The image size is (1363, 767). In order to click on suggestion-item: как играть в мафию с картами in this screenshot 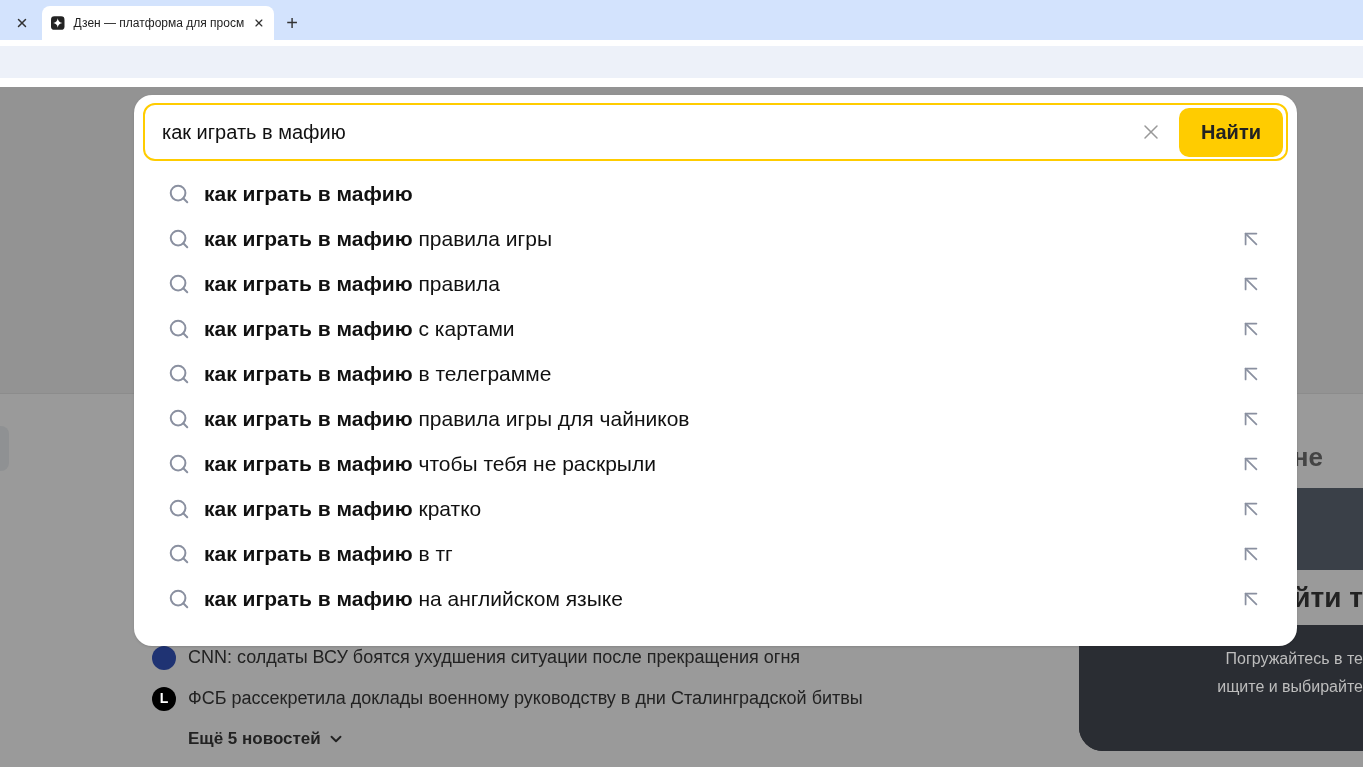, I will do `click(715, 328)`.